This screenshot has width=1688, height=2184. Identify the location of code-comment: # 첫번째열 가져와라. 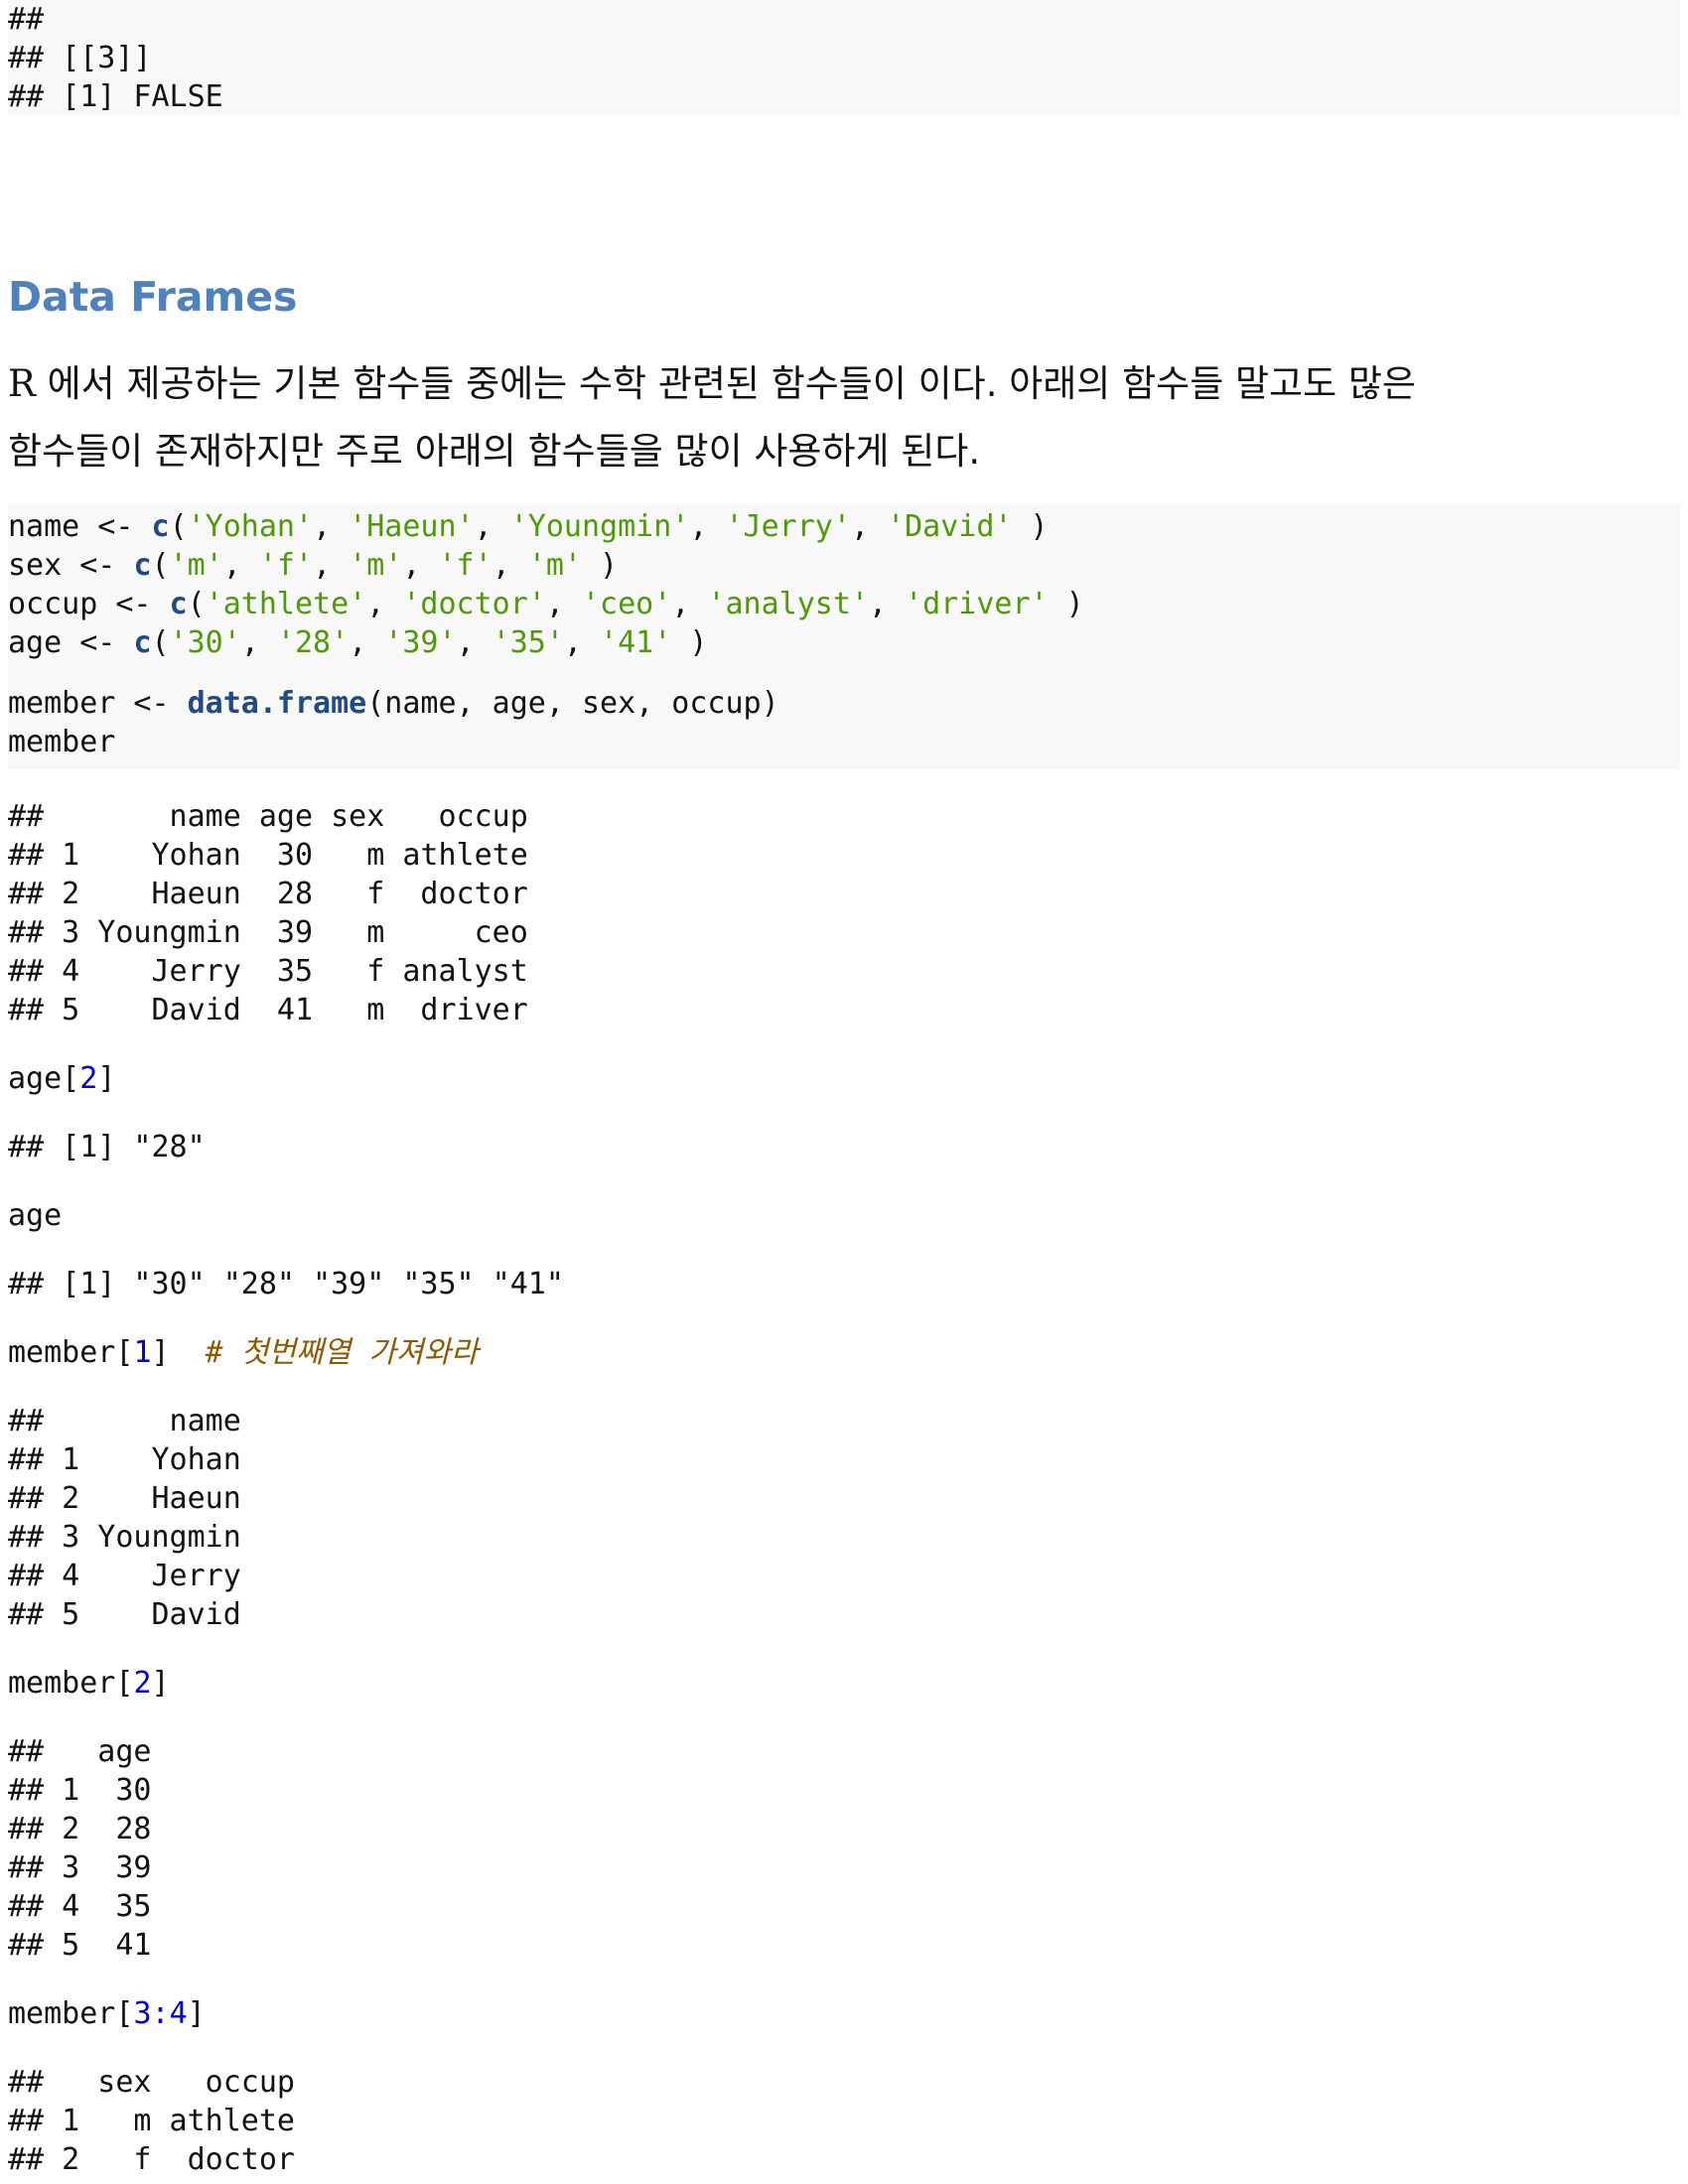
(324, 1352).